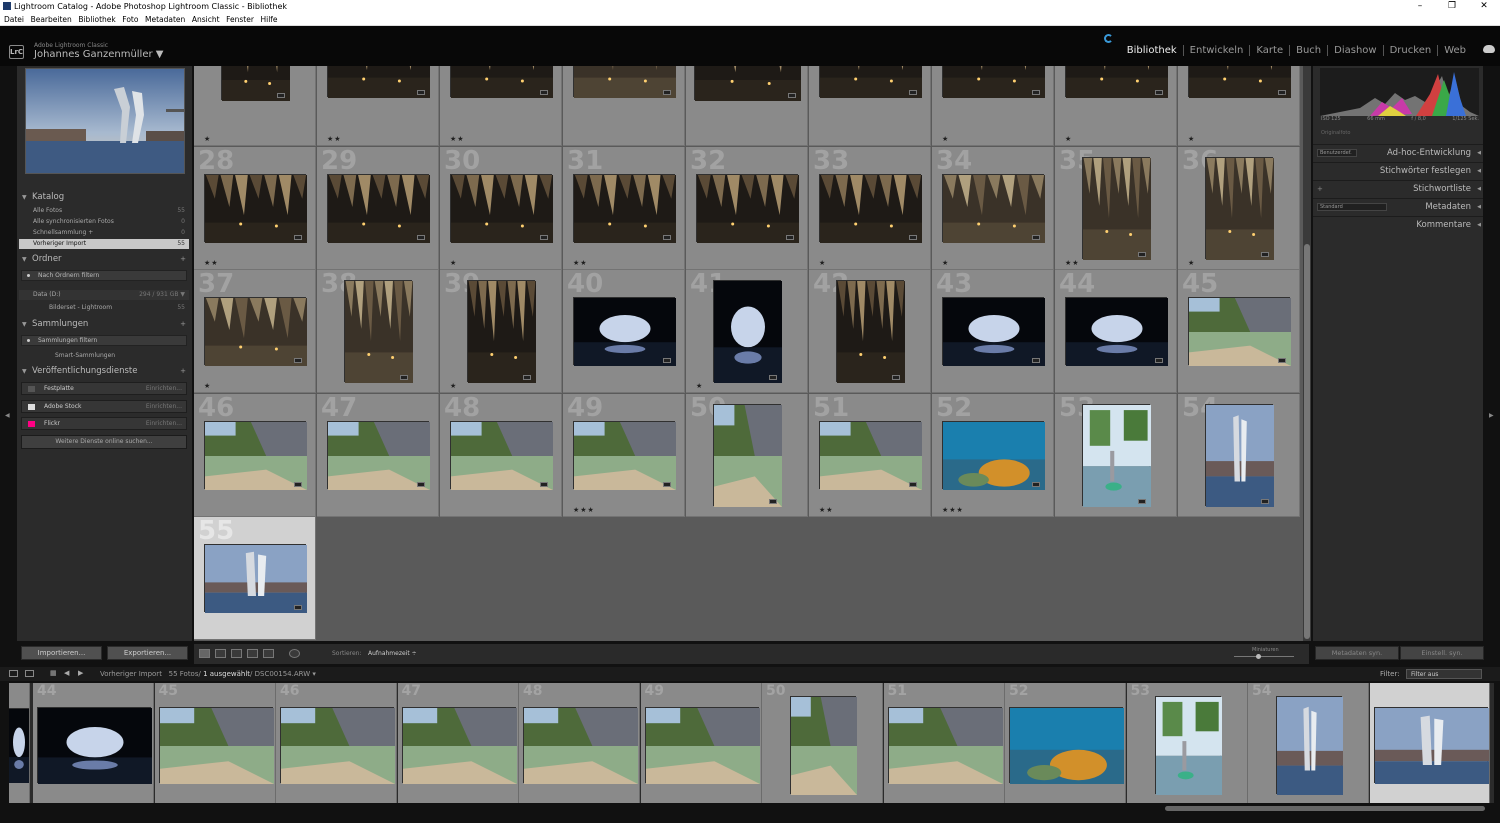  What do you see at coordinates (165, 19) in the screenshot?
I see `menu-metadaten: Metadaten` at bounding box center [165, 19].